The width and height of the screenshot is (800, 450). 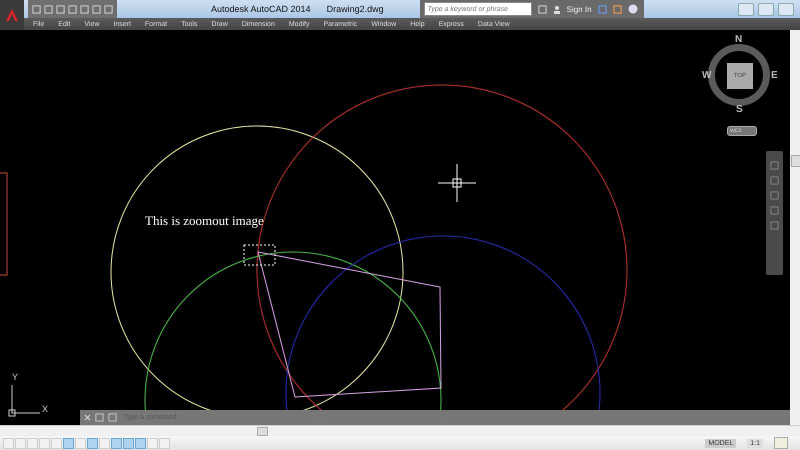 What do you see at coordinates (457, 183) in the screenshot?
I see `crosshair-cursor` at bounding box center [457, 183].